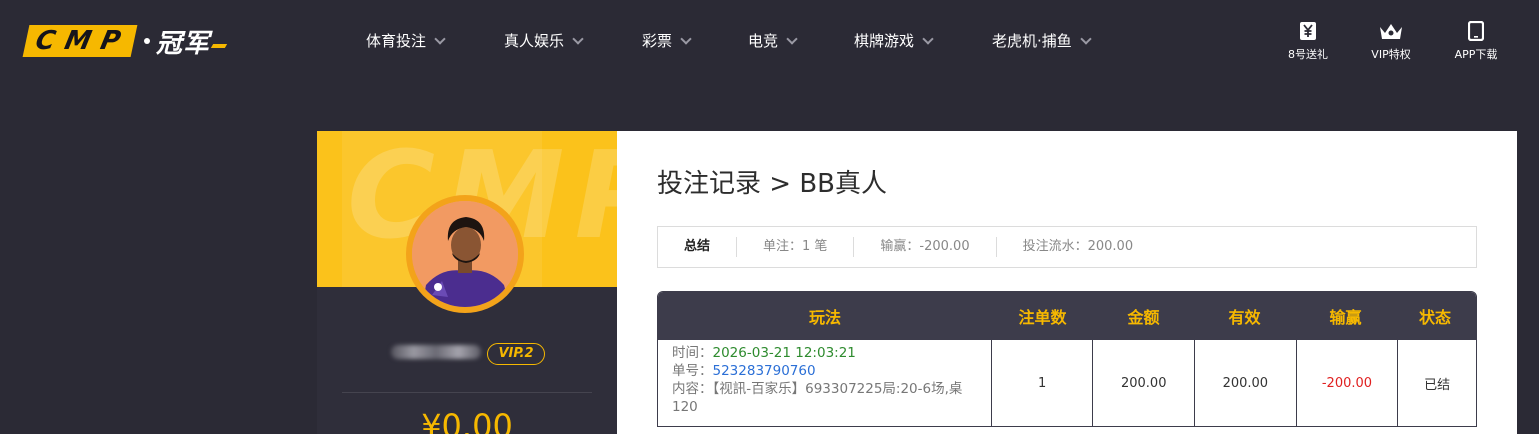  I want to click on nav-label: 真人娱乐, so click(534, 41).